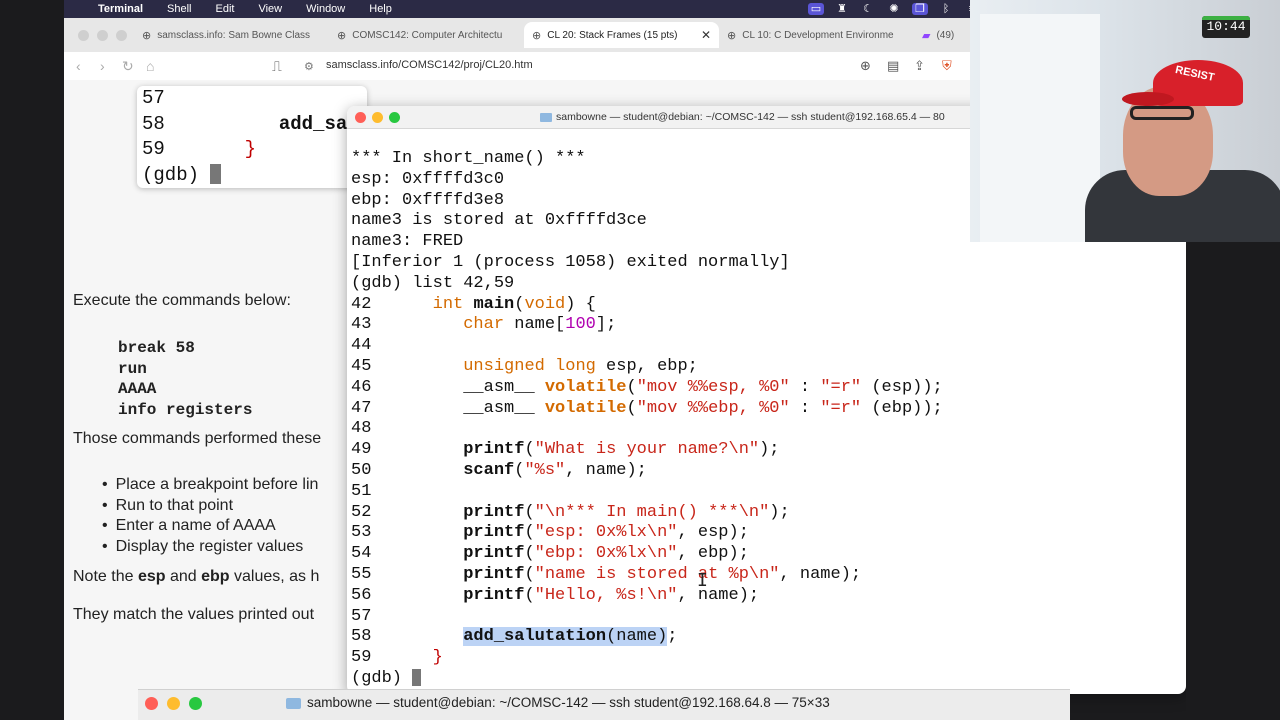  I want to click on tab-label: (49), so click(945, 35).